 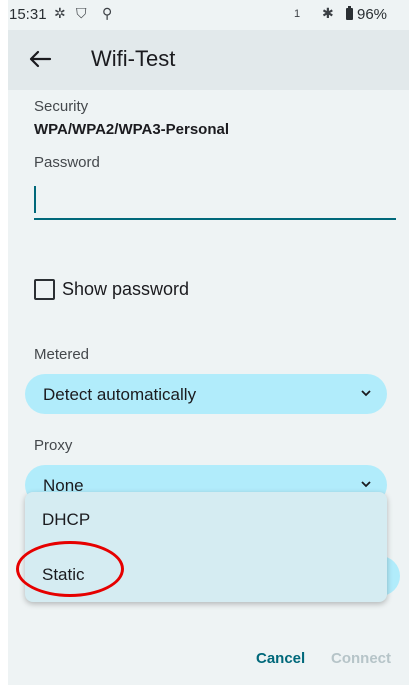 I want to click on show-password-label: Show password, so click(x=125, y=289).